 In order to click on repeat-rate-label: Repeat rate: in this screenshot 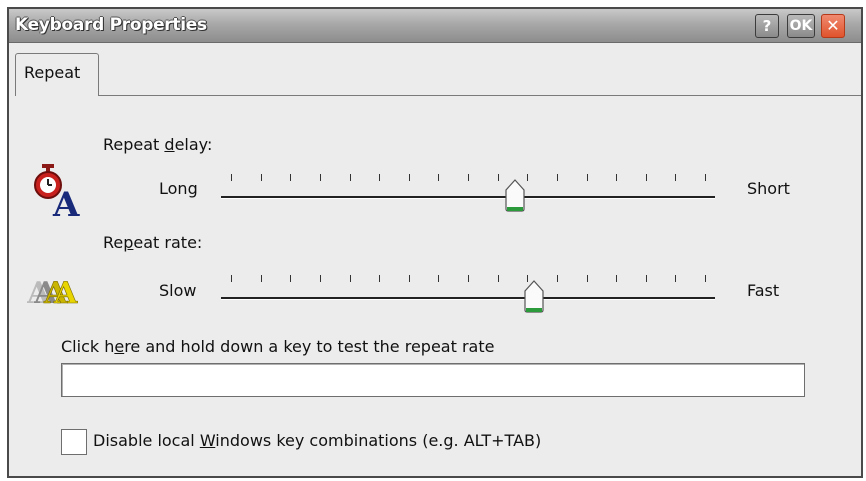, I will do `click(153, 242)`.